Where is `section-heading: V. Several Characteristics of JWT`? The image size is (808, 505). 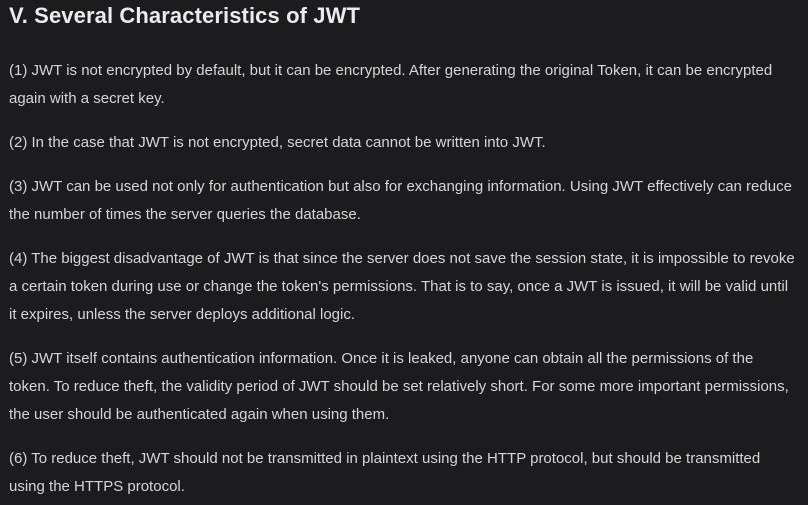
section-heading: V. Several Characteristics of JWT is located at coordinates (184, 15).